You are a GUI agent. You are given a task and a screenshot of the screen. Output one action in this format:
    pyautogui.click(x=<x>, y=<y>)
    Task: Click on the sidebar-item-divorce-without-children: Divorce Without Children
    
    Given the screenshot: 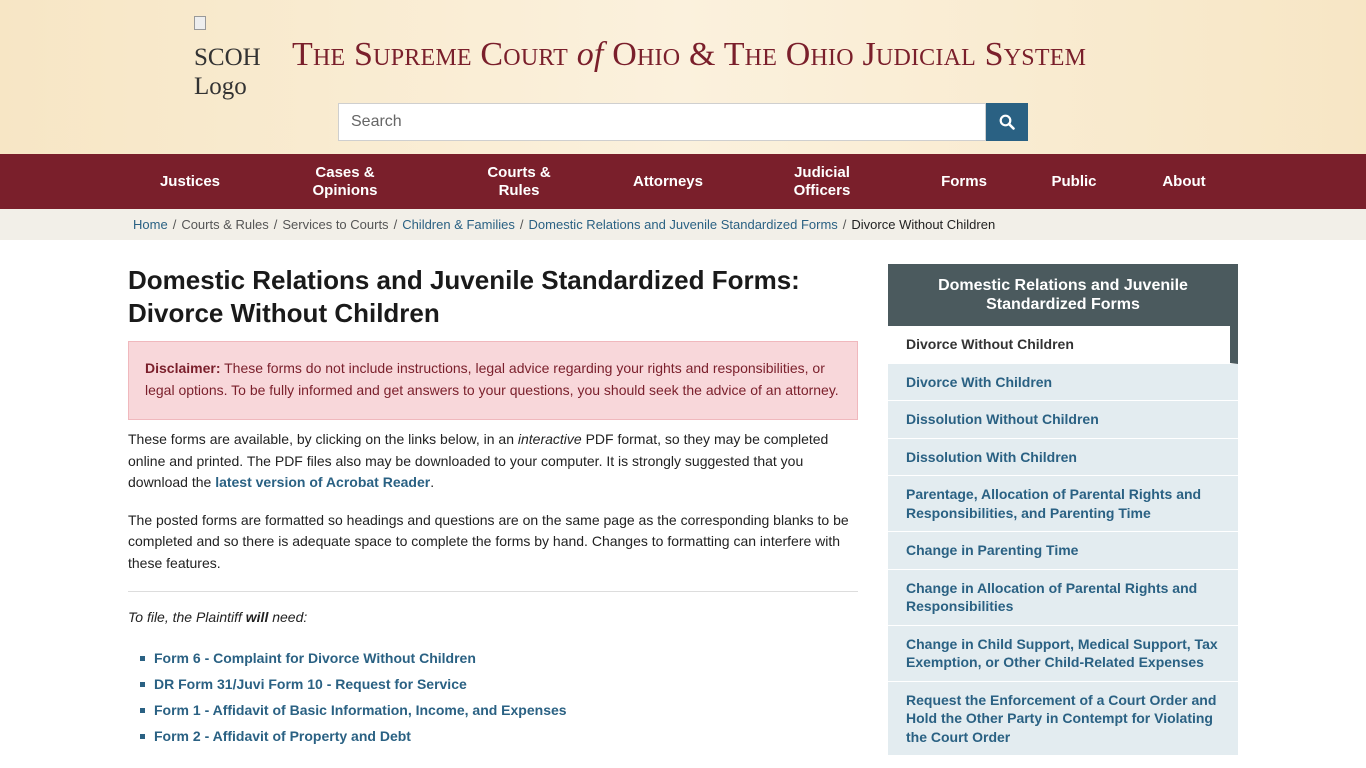 What is the action you would take?
    pyautogui.click(x=1063, y=345)
    